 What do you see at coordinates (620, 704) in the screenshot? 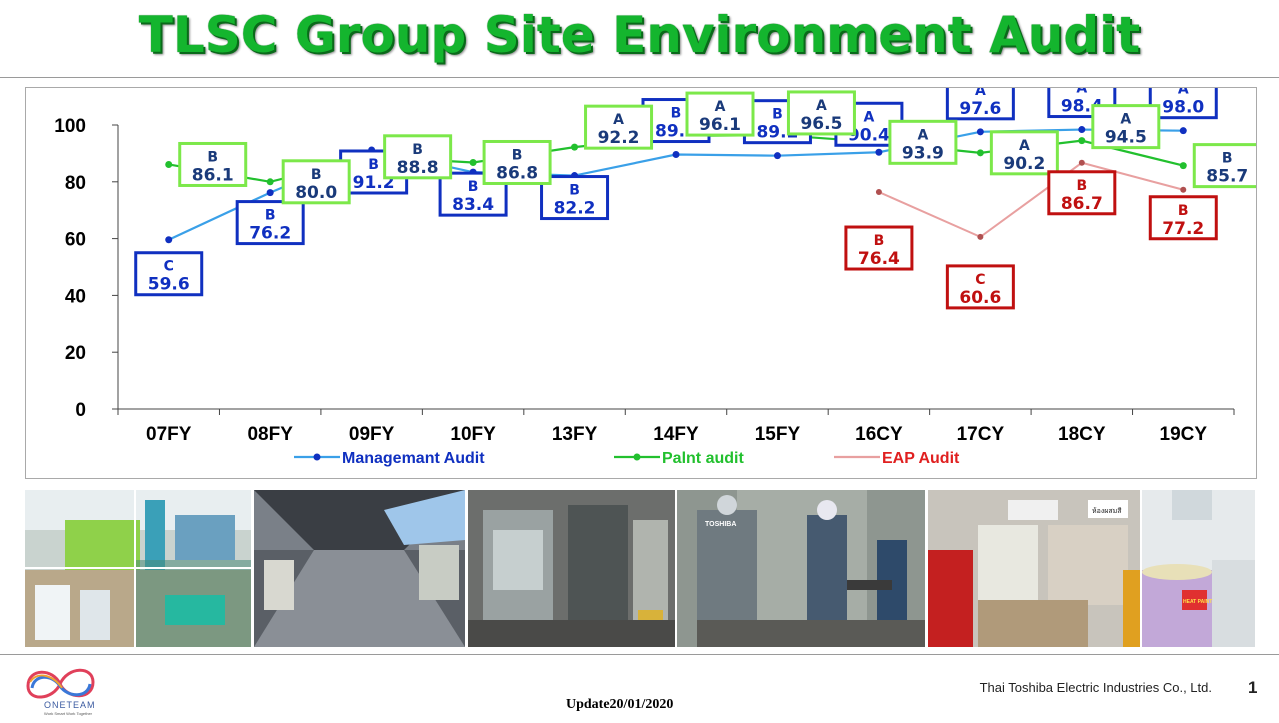
I see `update-date: Update20/01/2020` at bounding box center [620, 704].